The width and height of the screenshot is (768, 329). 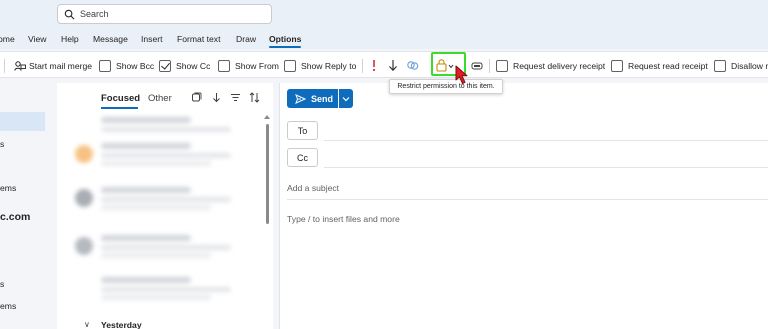 What do you see at coordinates (110, 39) in the screenshot?
I see `tab-message: Message` at bounding box center [110, 39].